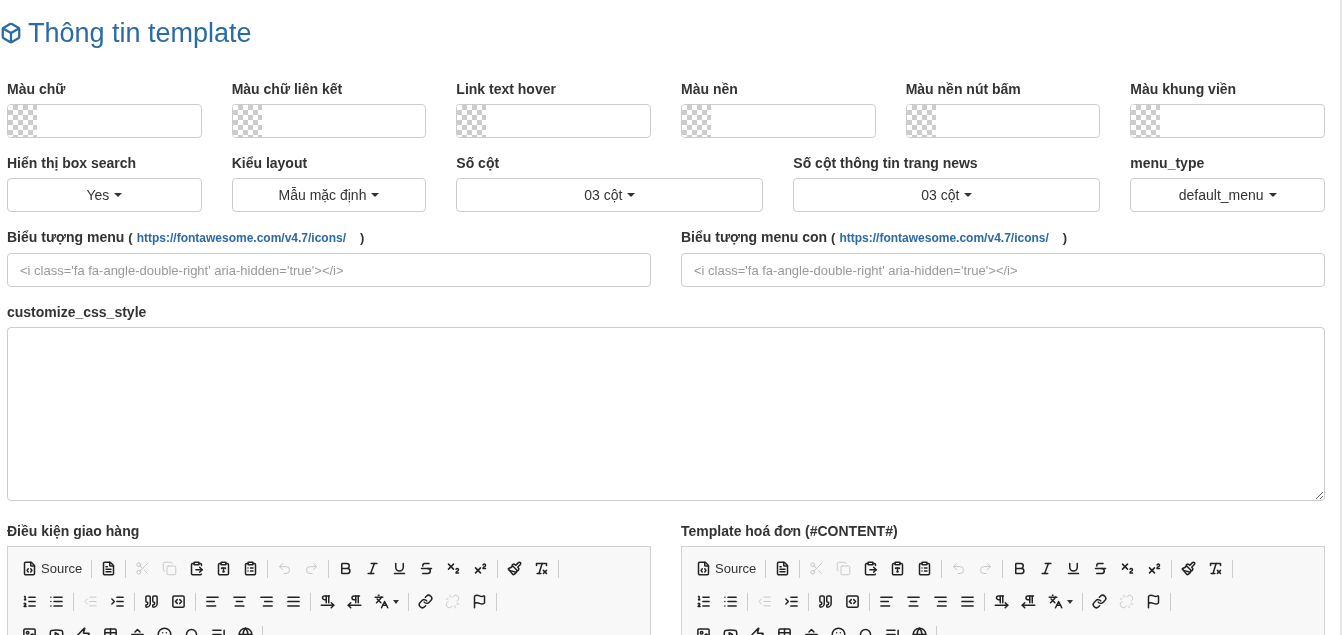  Describe the element at coordinates (1128, 568) in the screenshot. I see `subscript-icon` at that location.